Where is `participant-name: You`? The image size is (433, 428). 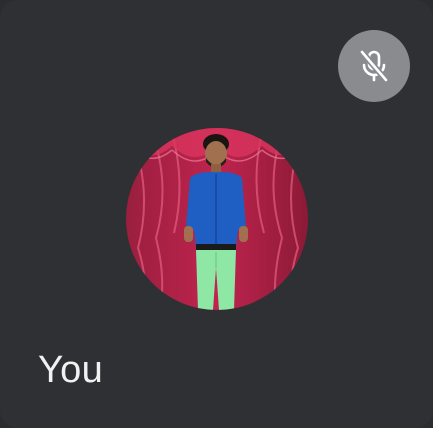 participant-name: You is located at coordinates (71, 370).